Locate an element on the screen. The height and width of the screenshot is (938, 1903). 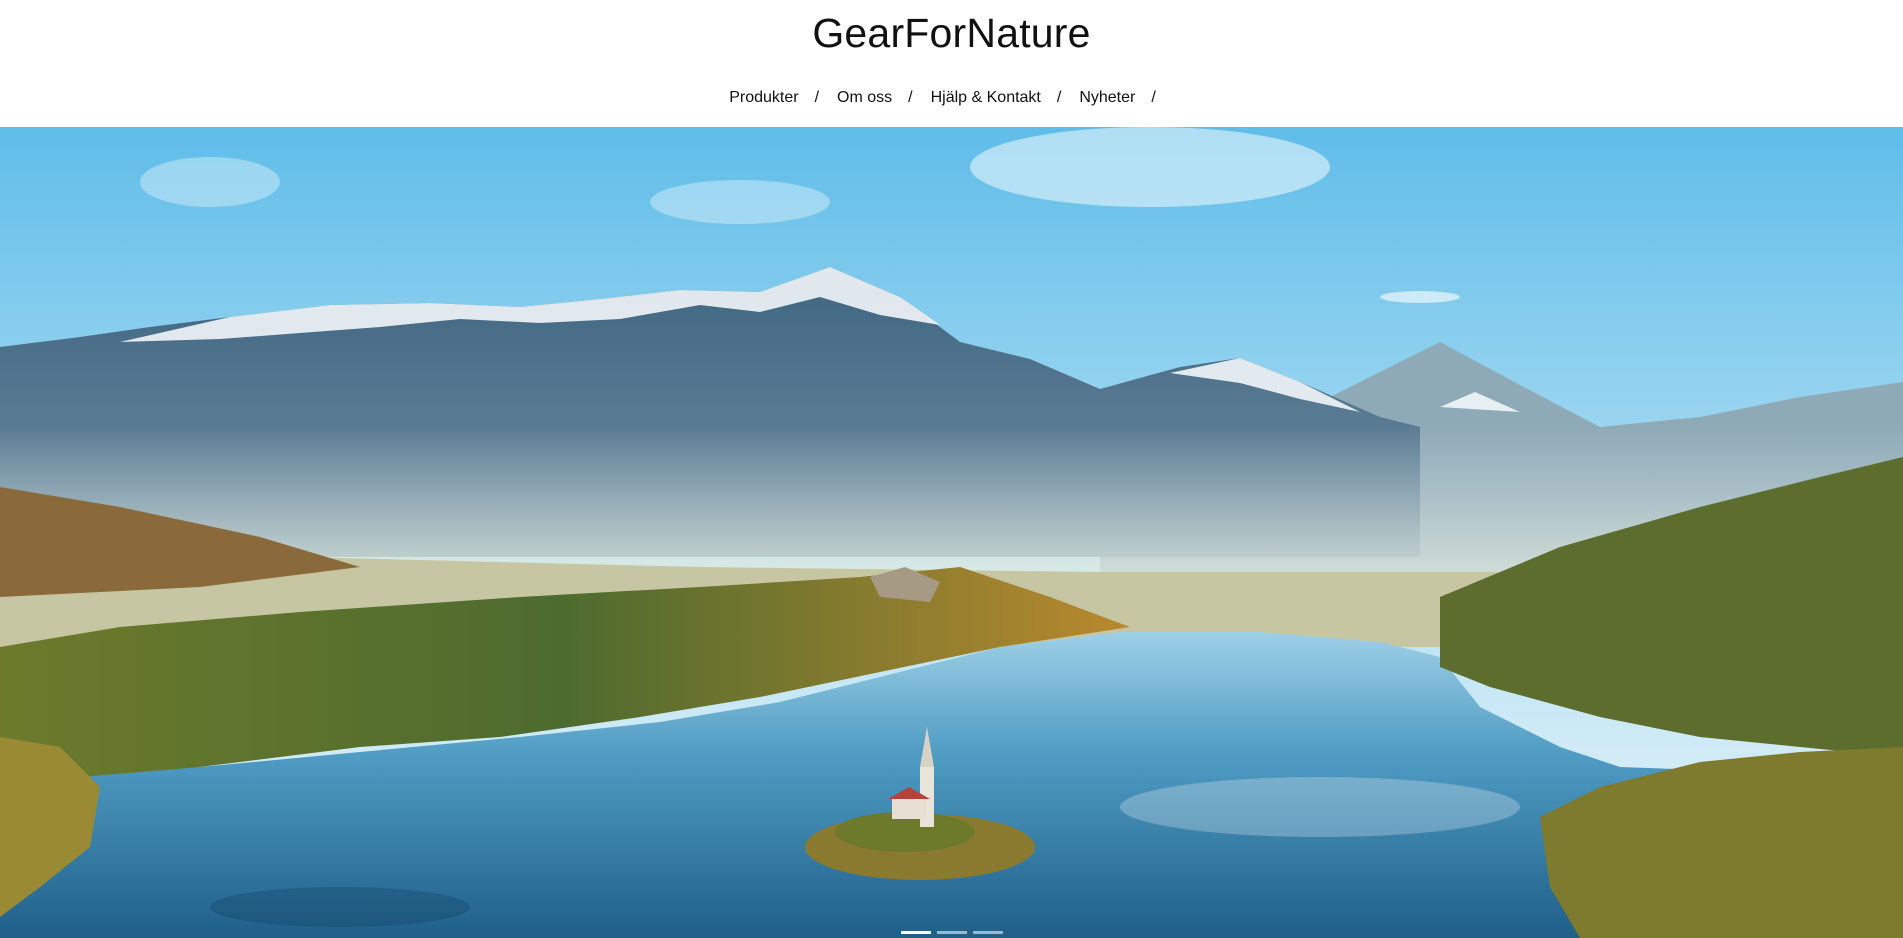
nav-item-nyheter: Nyheter / is located at coordinates (1126, 98).